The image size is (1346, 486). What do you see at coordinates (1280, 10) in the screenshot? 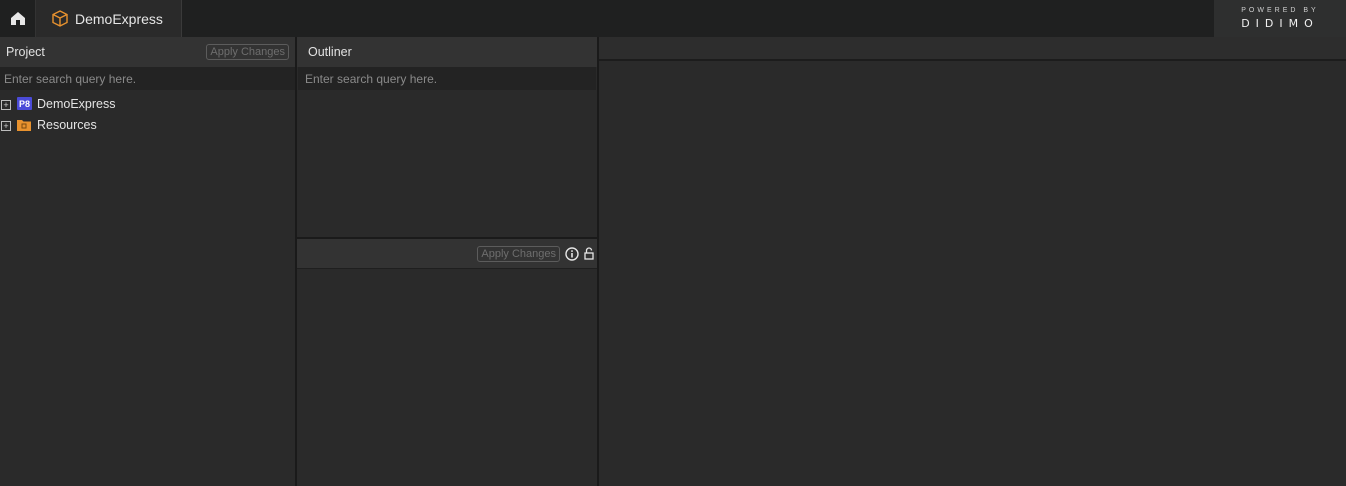
I see `powered-by-text: POWERED BY` at bounding box center [1280, 10].